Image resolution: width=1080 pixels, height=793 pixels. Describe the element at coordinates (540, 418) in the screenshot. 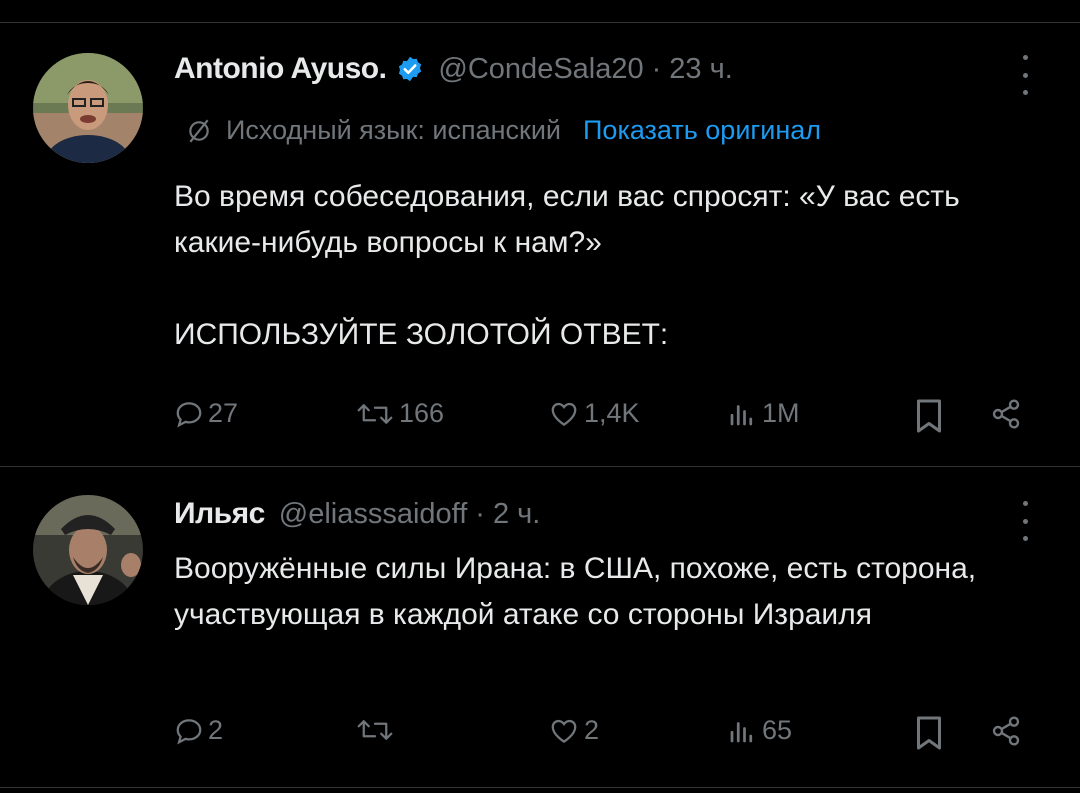

I see `action-bar: 27 166 1,4K 1M` at that location.